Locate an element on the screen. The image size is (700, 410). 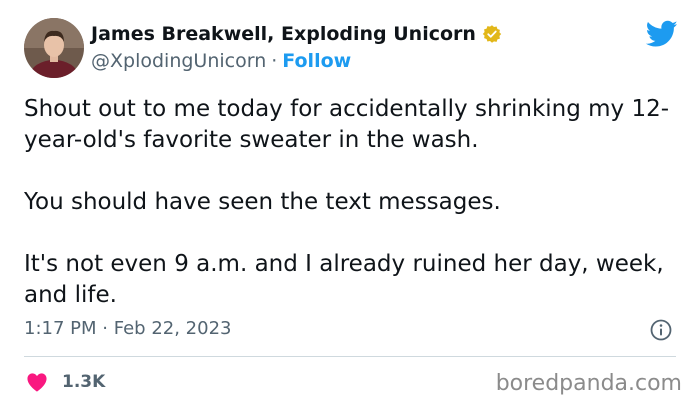
twitter-bird-icon is located at coordinates (661, 34).